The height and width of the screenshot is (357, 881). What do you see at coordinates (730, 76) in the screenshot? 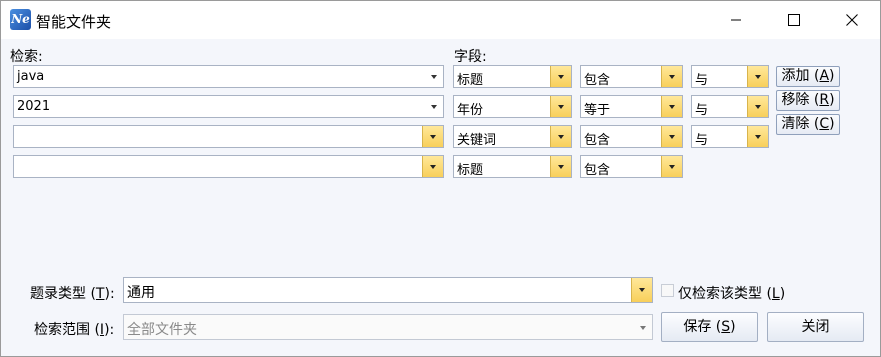
I see `conjunction-select-1: 与` at bounding box center [730, 76].